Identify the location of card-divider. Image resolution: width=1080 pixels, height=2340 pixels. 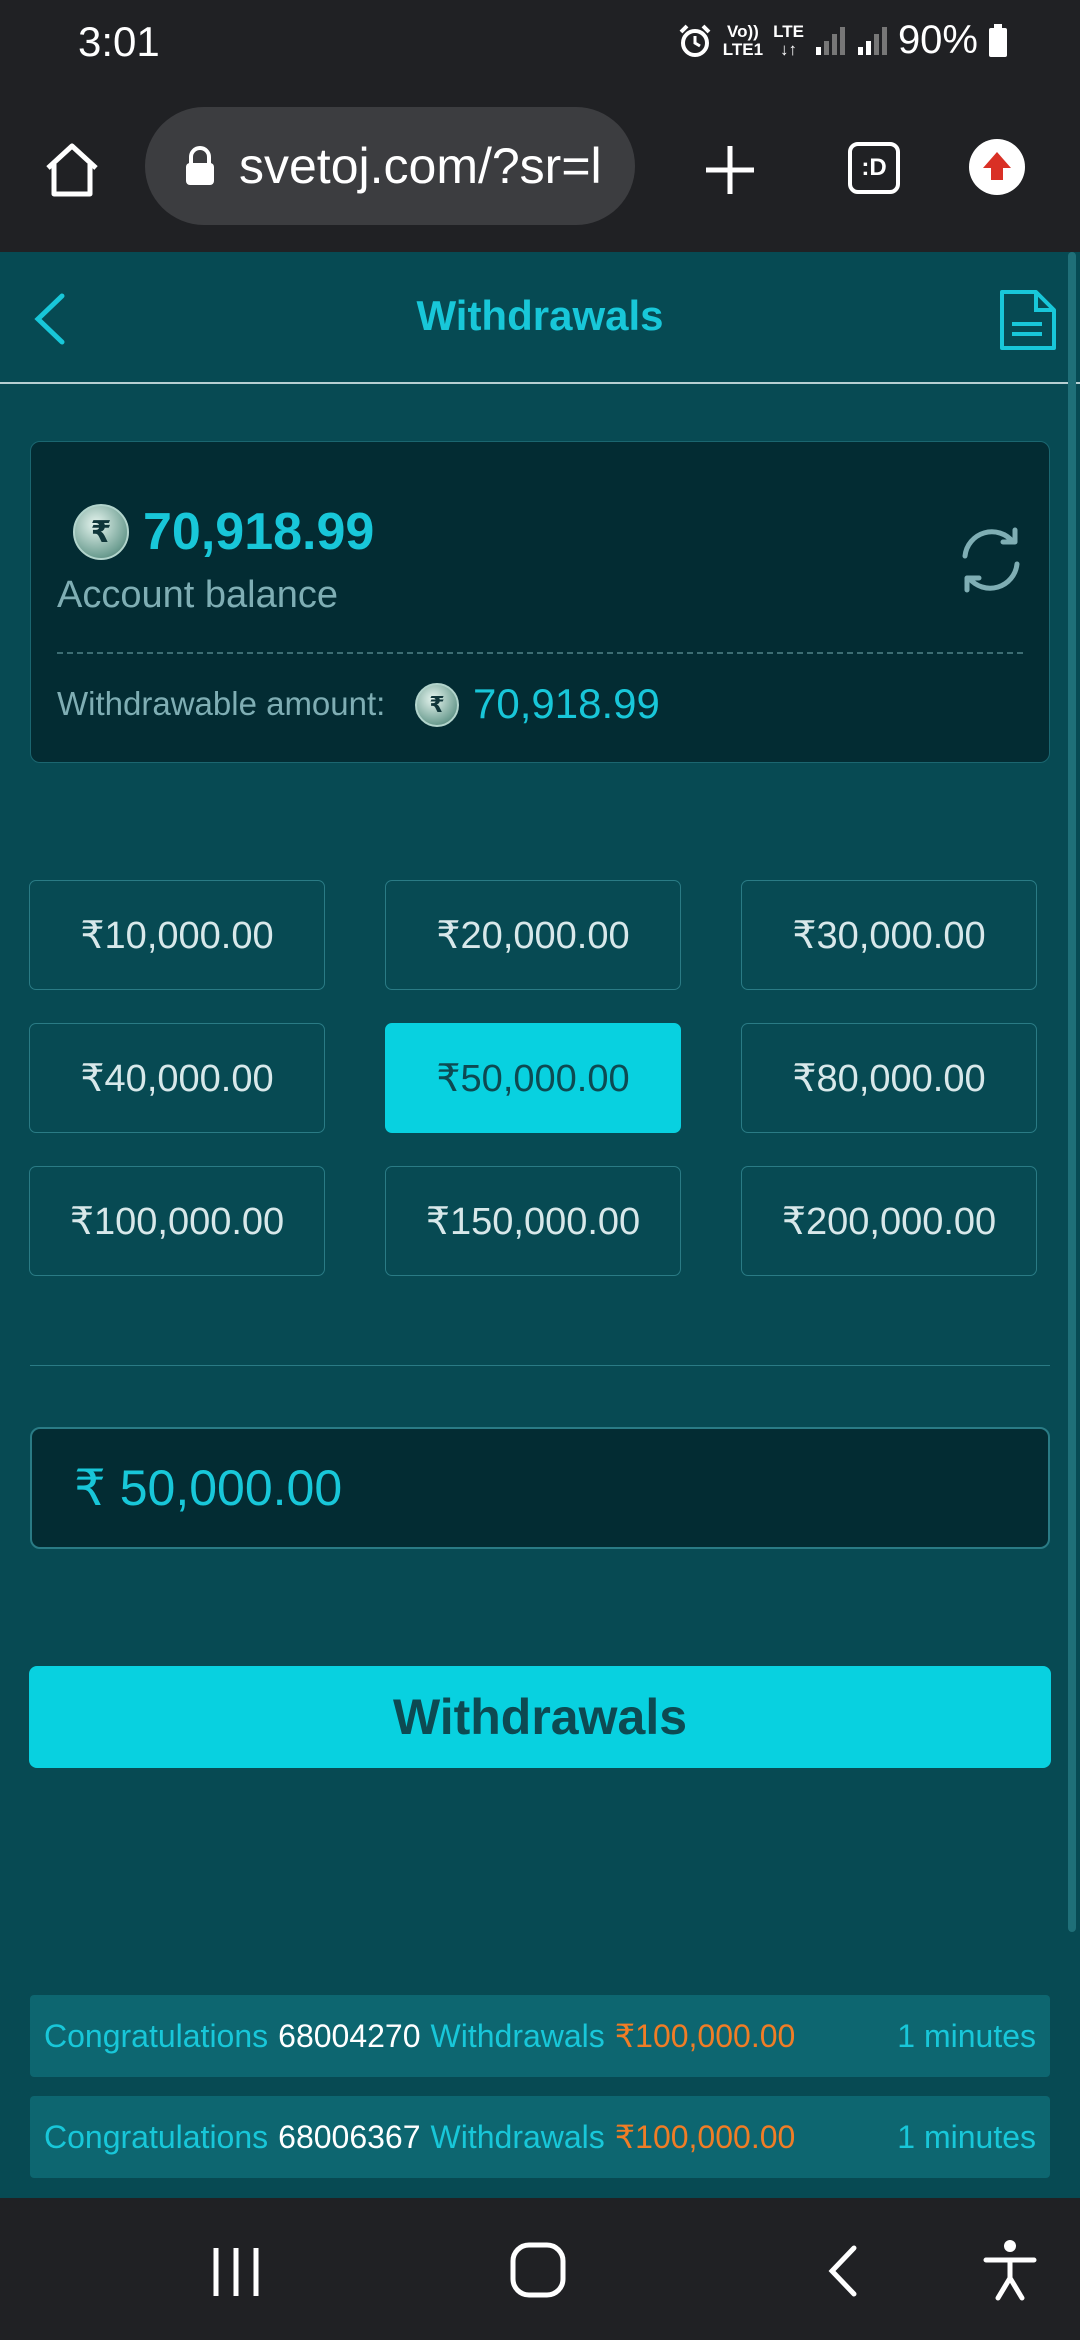
(540, 653).